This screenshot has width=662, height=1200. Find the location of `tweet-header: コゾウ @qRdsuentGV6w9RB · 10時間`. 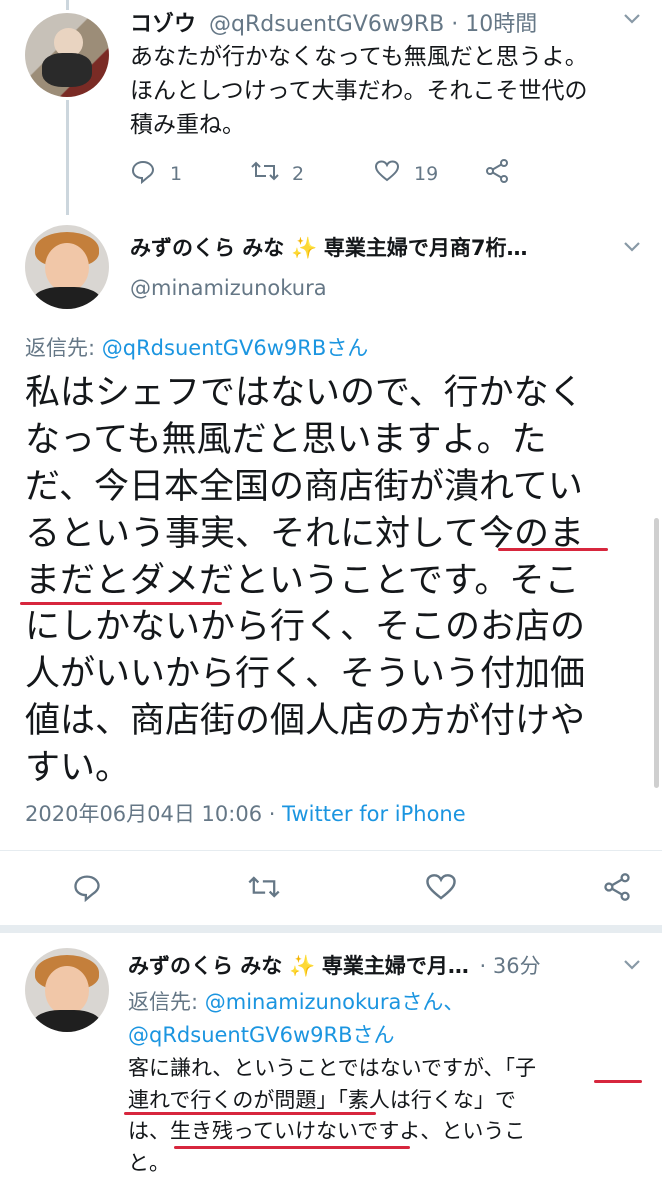

tweet-header: コゾウ @qRdsuentGV6w9RB · 10時間 is located at coordinates (333, 22).